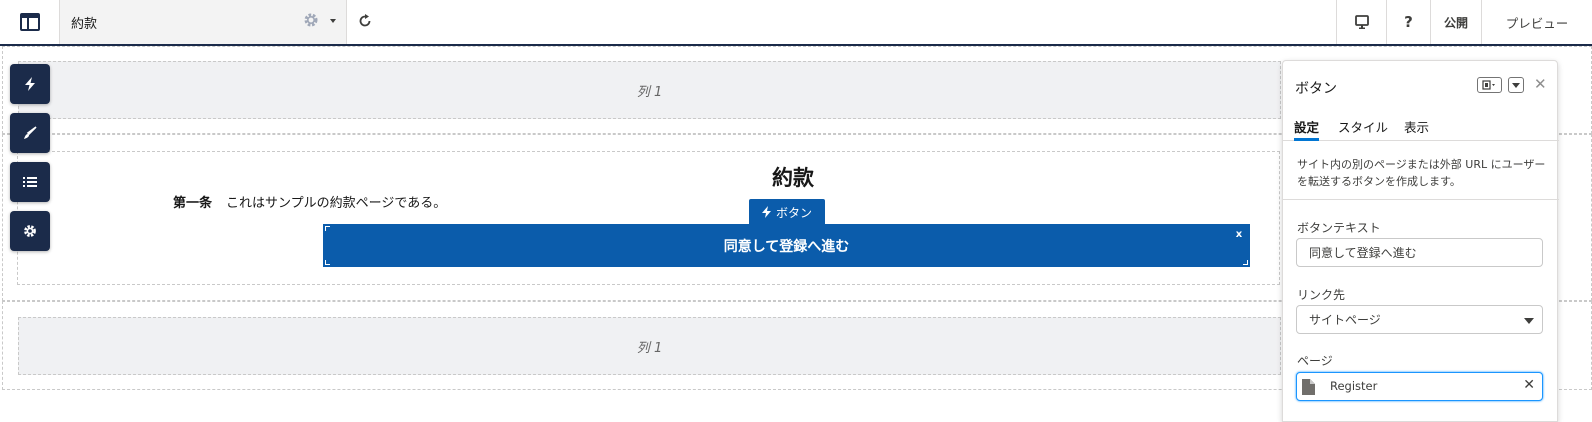  I want to click on clear-icon: ✕, so click(1529, 385).